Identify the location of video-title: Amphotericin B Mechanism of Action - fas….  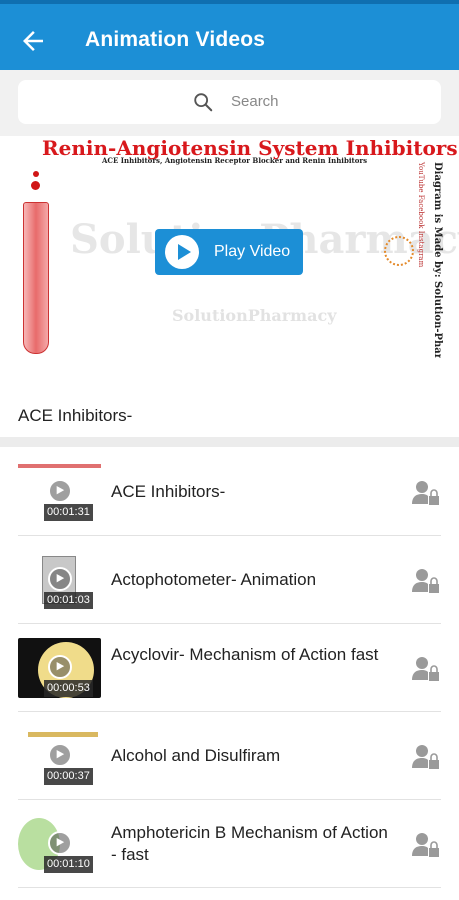
(249, 843).